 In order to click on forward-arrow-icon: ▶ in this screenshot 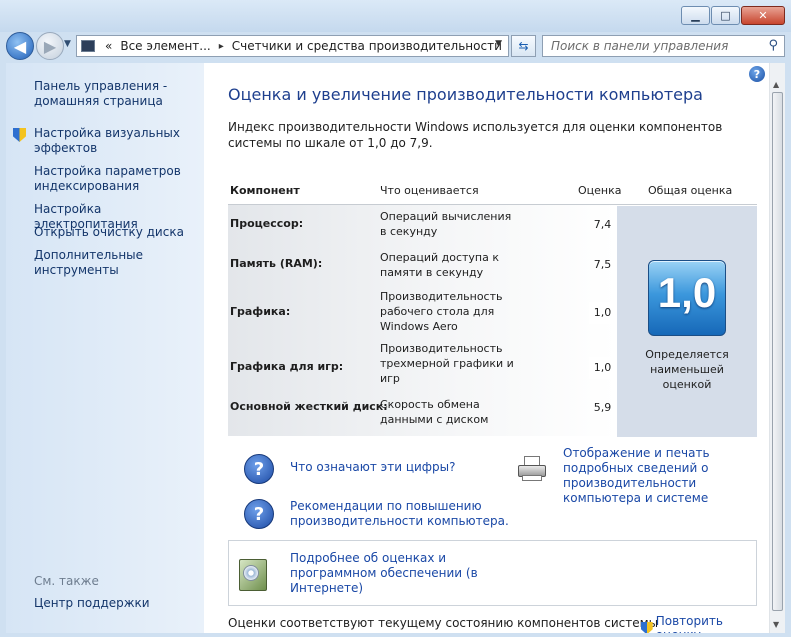, I will do `click(50, 46)`.